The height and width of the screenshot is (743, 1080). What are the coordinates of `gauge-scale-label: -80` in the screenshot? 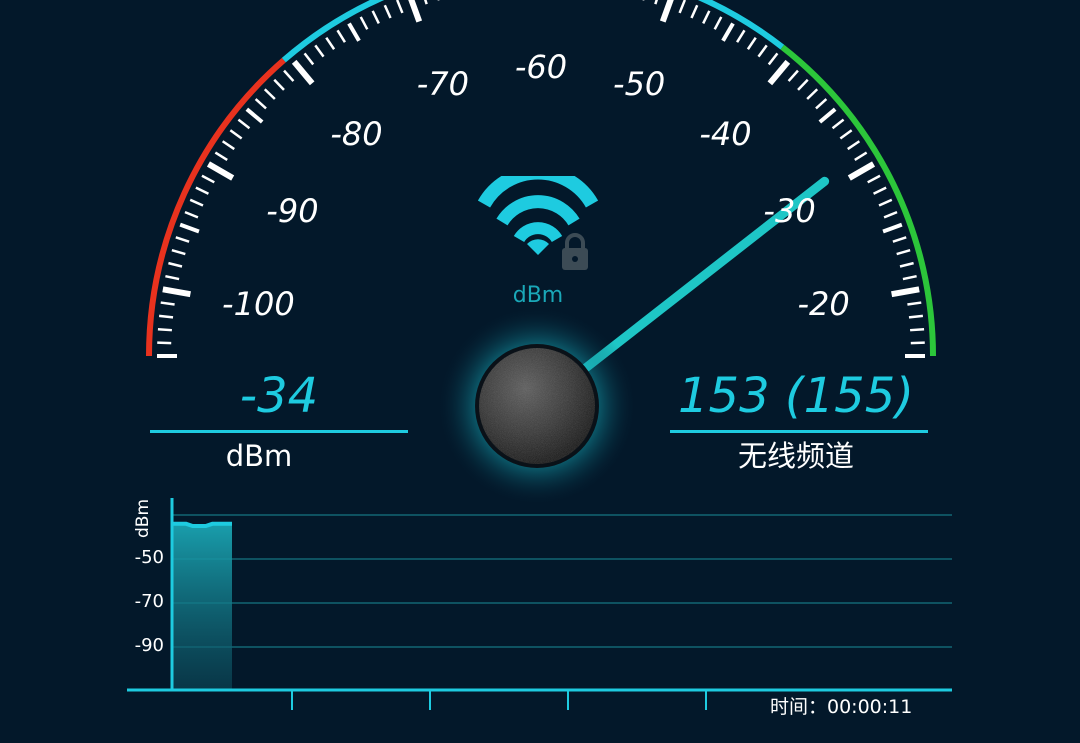 It's located at (356, 134).